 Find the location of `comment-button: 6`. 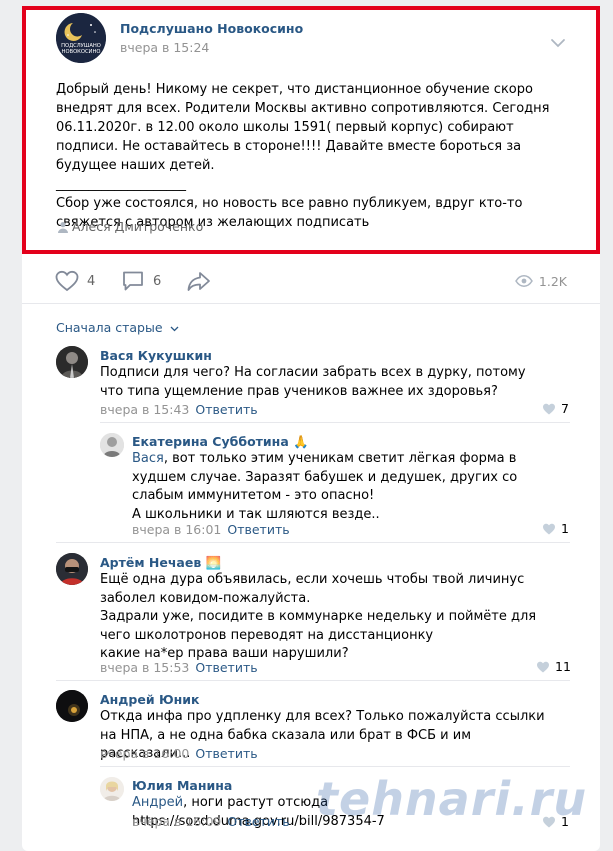

comment-button: 6 is located at coordinates (141, 281).